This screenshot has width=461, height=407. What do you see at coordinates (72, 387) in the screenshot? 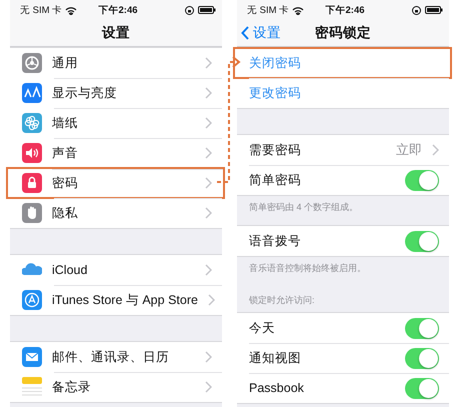
I see `row-label: 备忘录` at bounding box center [72, 387].